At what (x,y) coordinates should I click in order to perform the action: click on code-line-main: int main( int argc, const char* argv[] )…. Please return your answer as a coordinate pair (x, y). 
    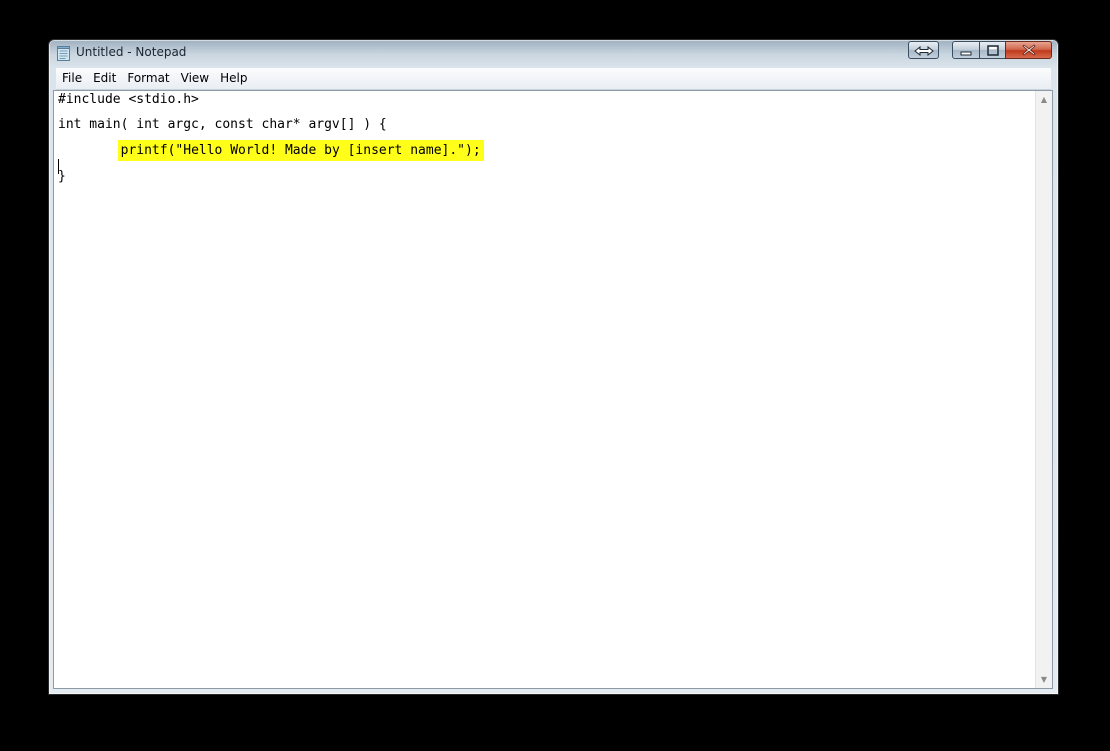
    Looking at the image, I should click on (222, 124).